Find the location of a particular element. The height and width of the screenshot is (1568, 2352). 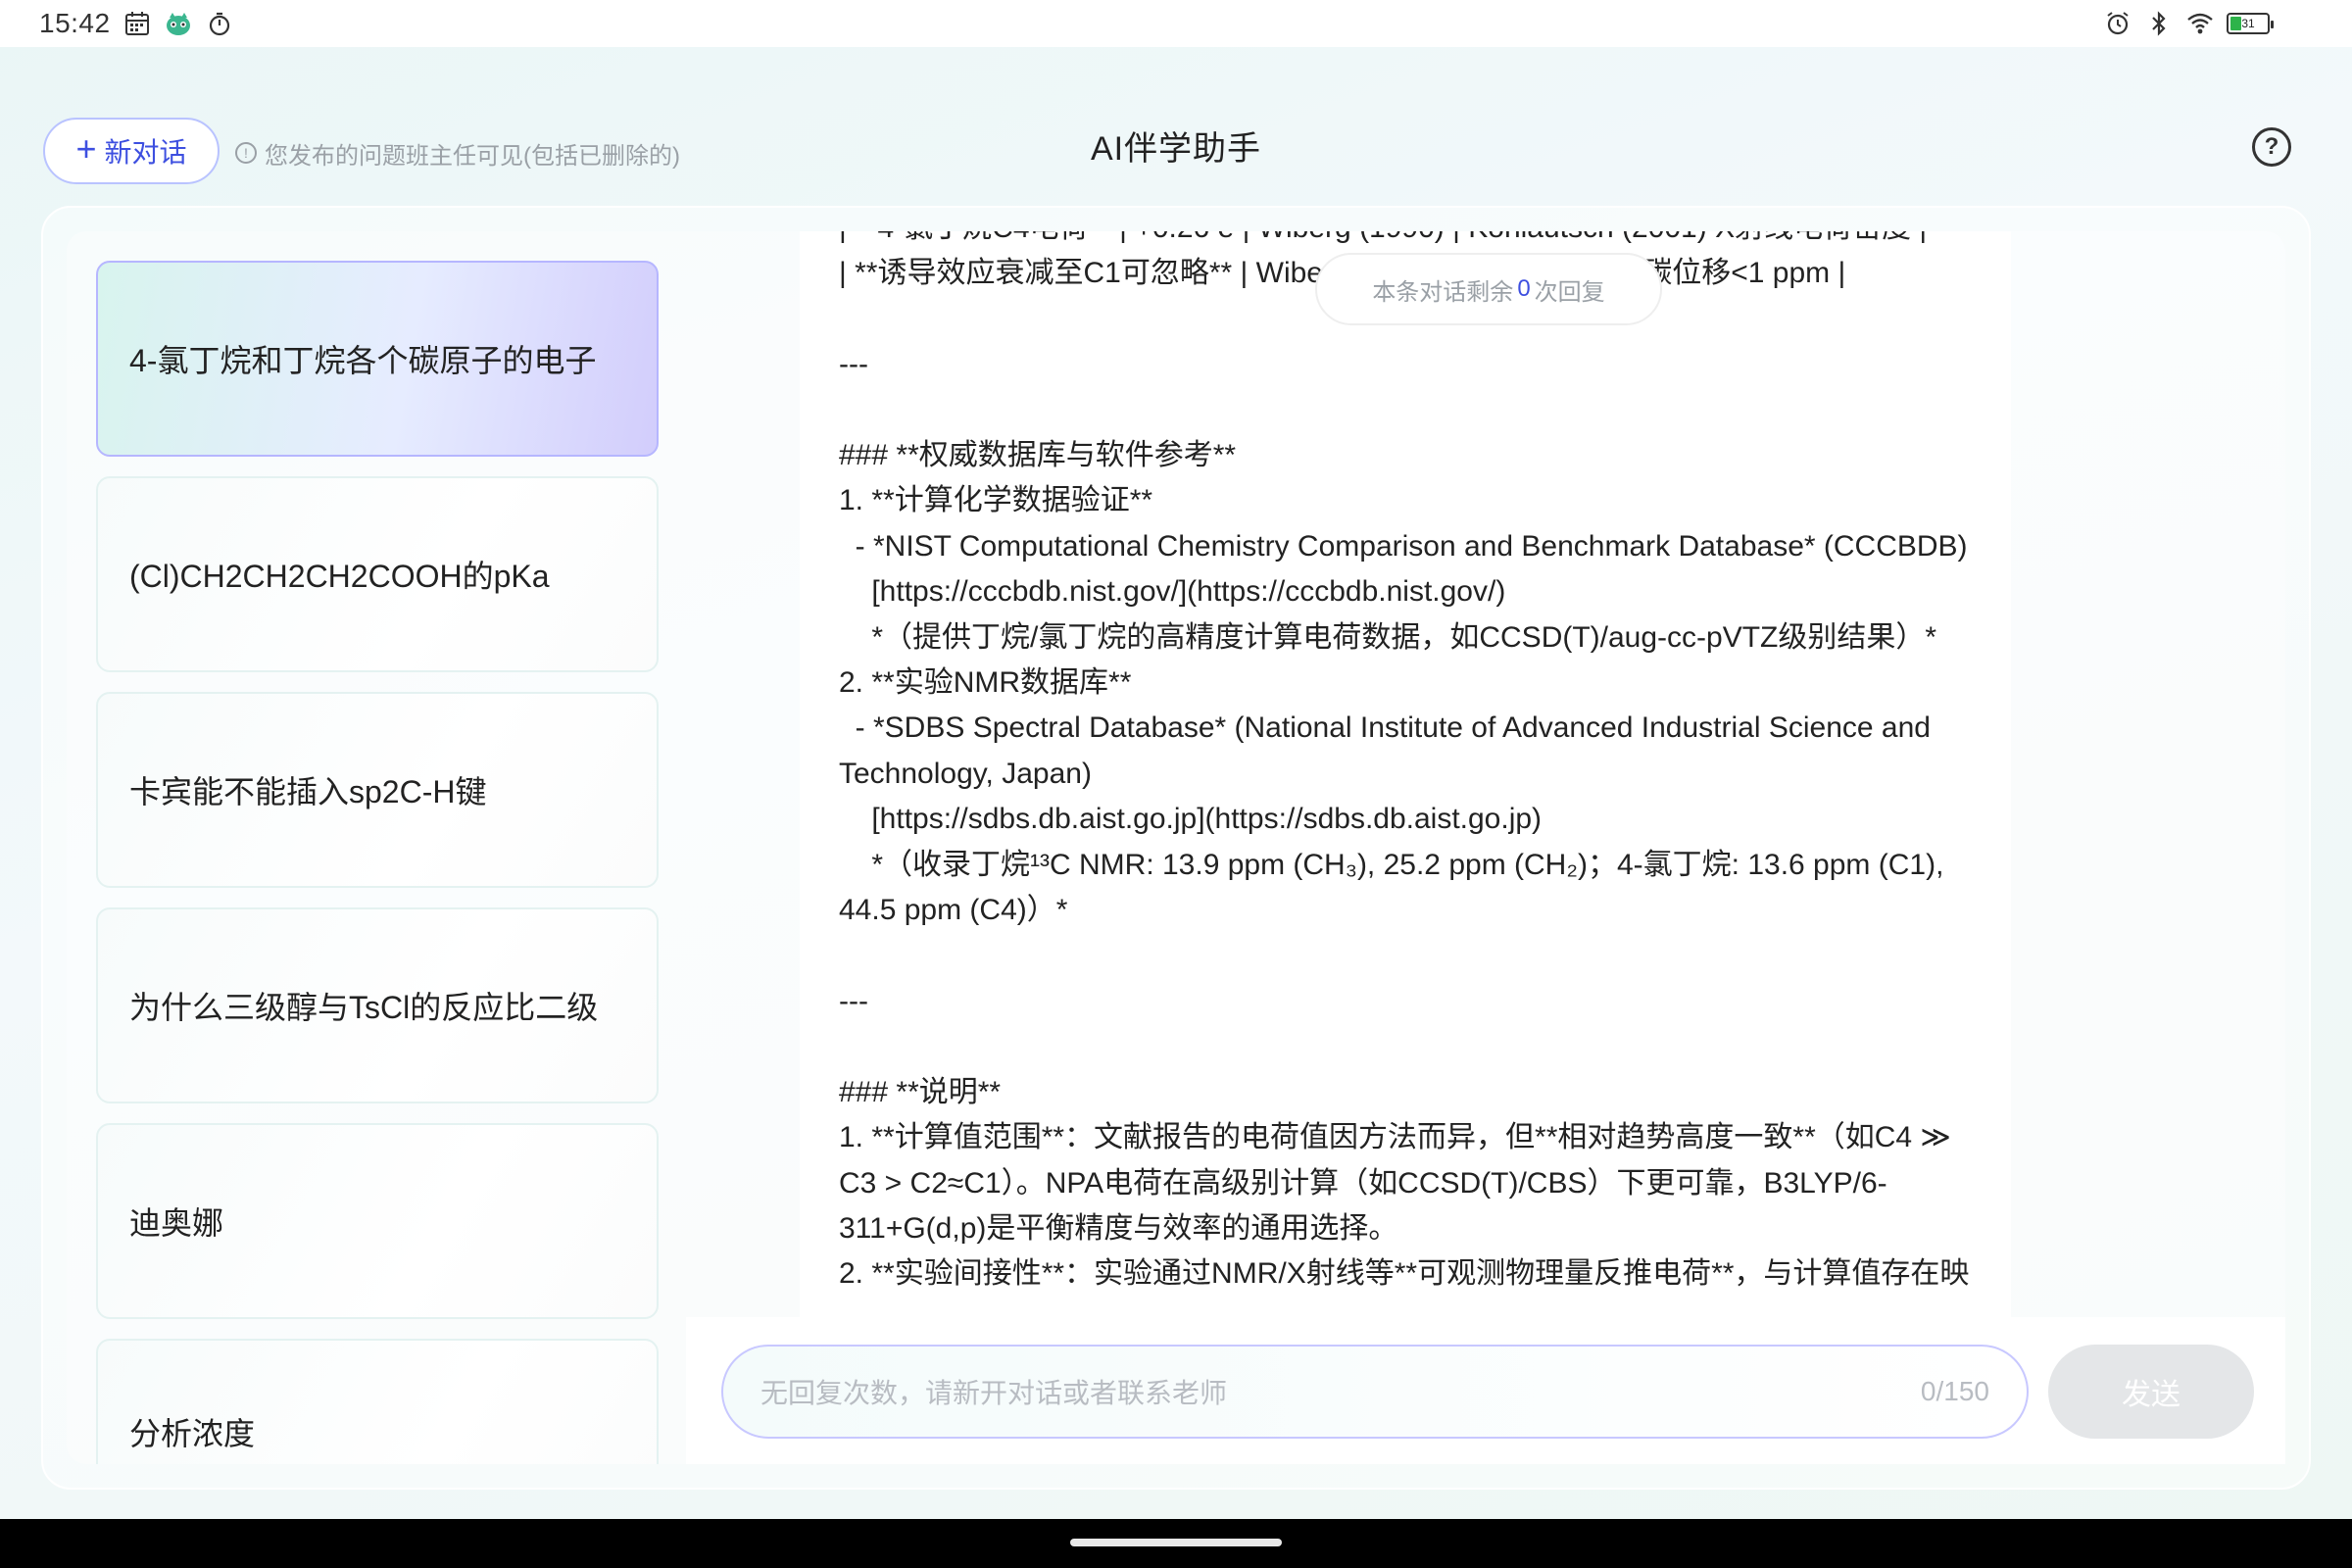

page-title: AI伴学助手 is located at coordinates (1176, 149).